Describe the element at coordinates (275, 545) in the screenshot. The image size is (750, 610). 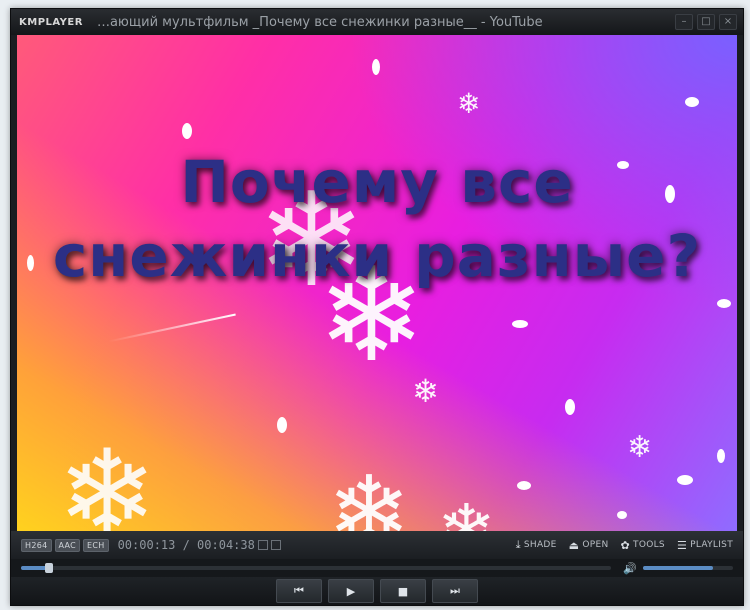
I see `fullscreen-icon` at that location.